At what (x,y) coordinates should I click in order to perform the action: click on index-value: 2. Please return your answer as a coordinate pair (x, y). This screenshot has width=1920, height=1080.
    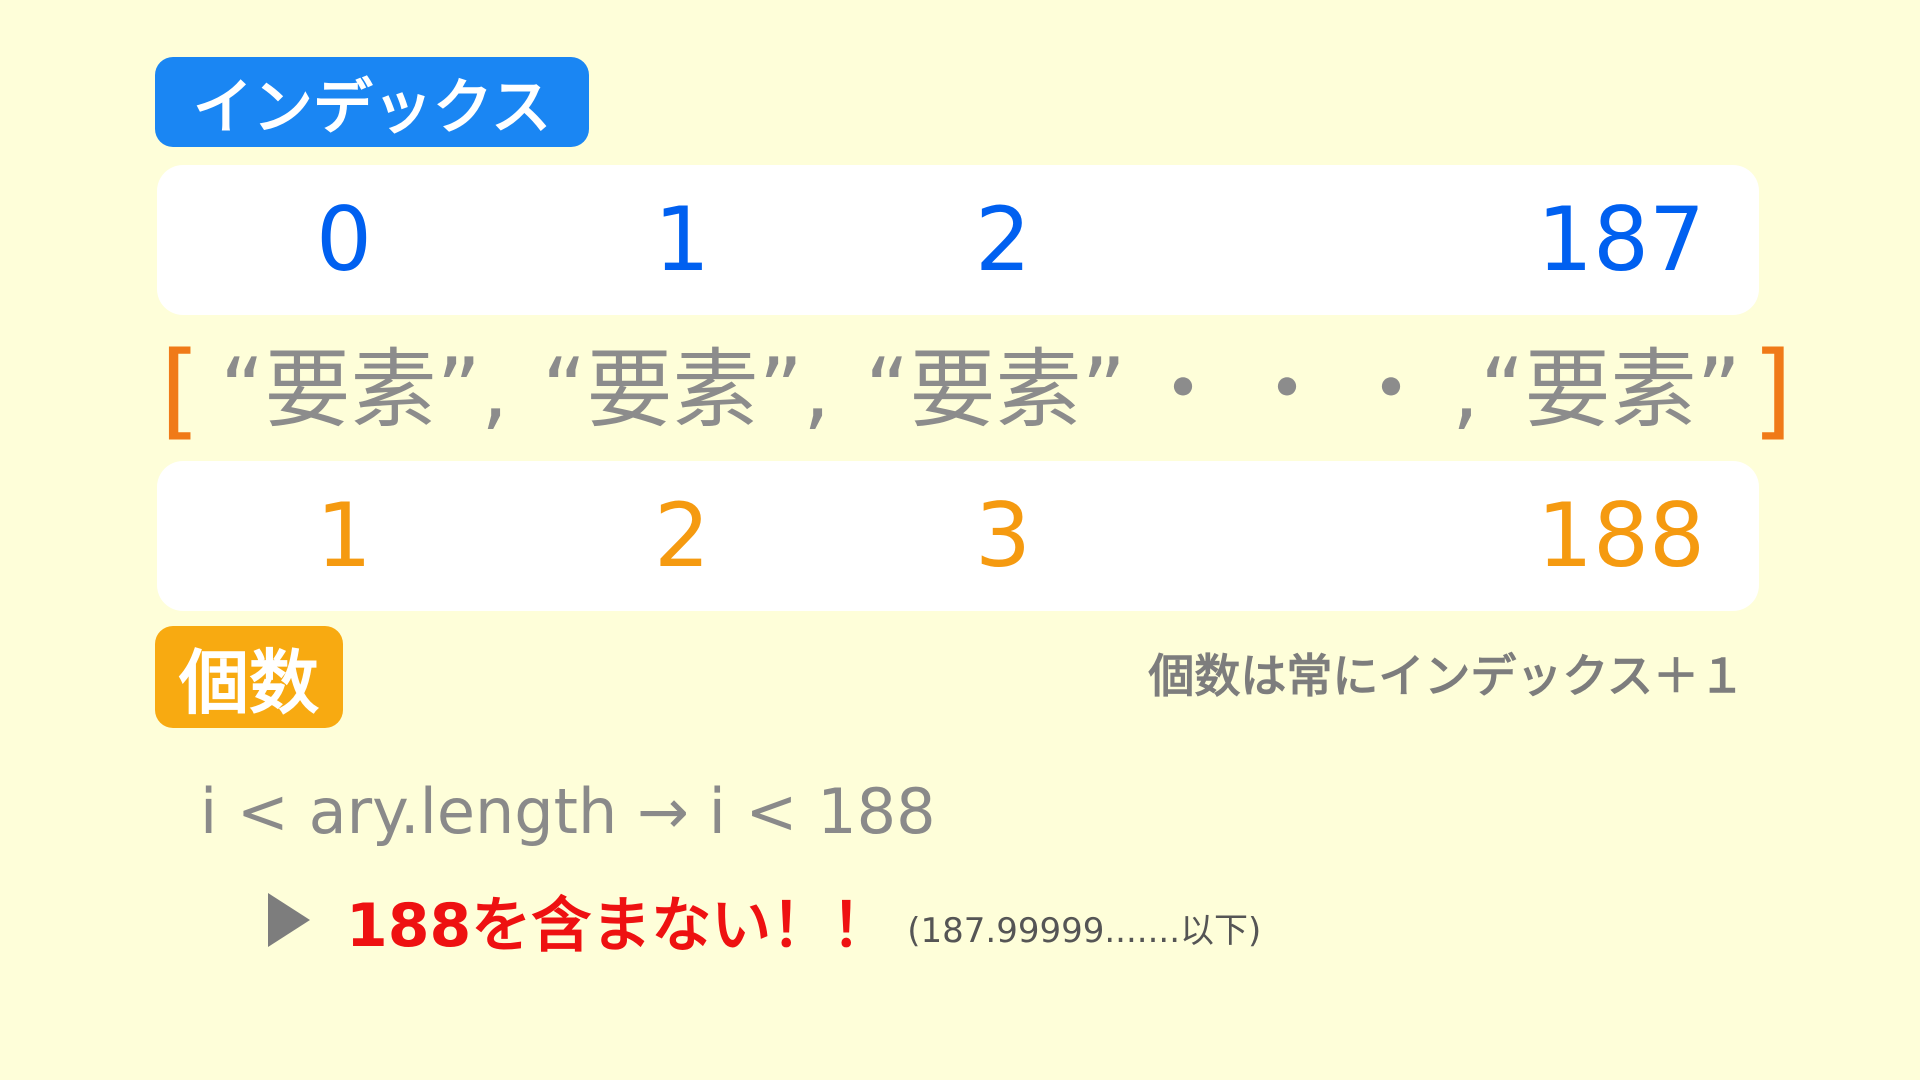
    Looking at the image, I should click on (1003, 239).